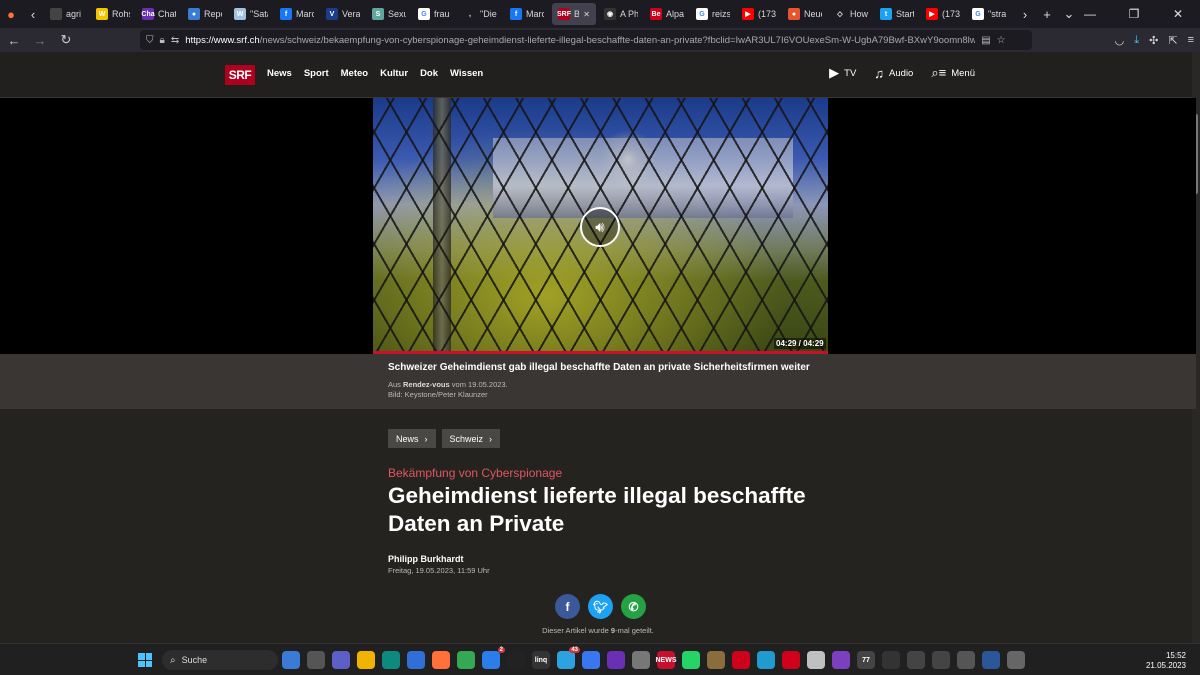 The image size is (1200, 675). Describe the element at coordinates (1090, 14) in the screenshot. I see `minimize-icon: —` at that location.